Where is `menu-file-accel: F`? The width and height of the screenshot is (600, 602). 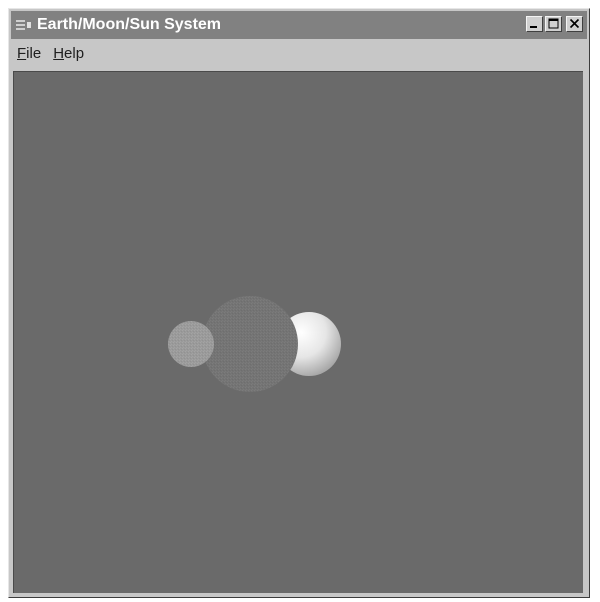
menu-file-accel: F is located at coordinates (22, 53).